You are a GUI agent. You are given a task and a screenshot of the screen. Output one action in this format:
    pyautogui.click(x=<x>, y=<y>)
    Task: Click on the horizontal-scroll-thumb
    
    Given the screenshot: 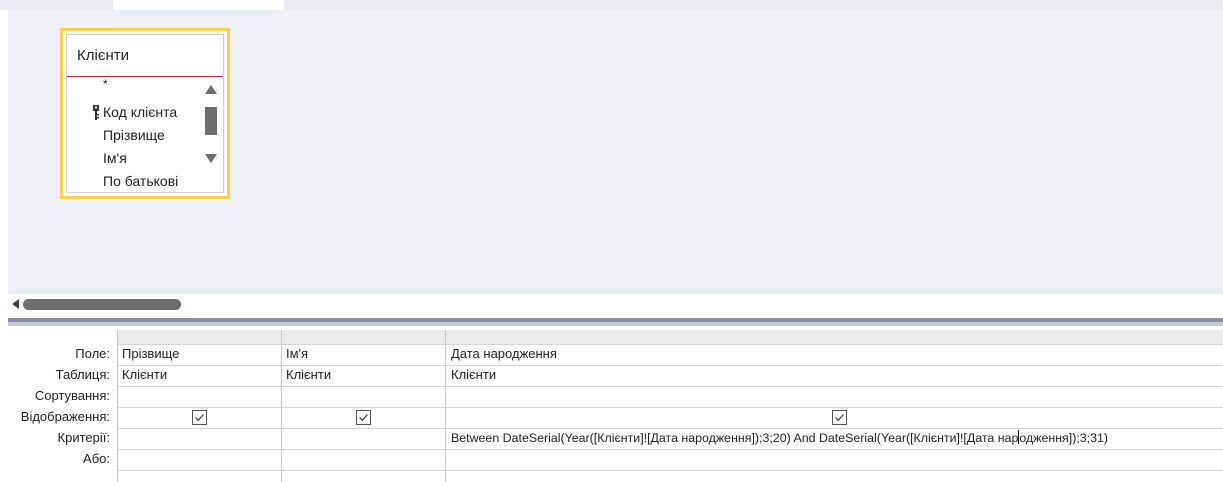 What is the action you would take?
    pyautogui.click(x=102, y=304)
    